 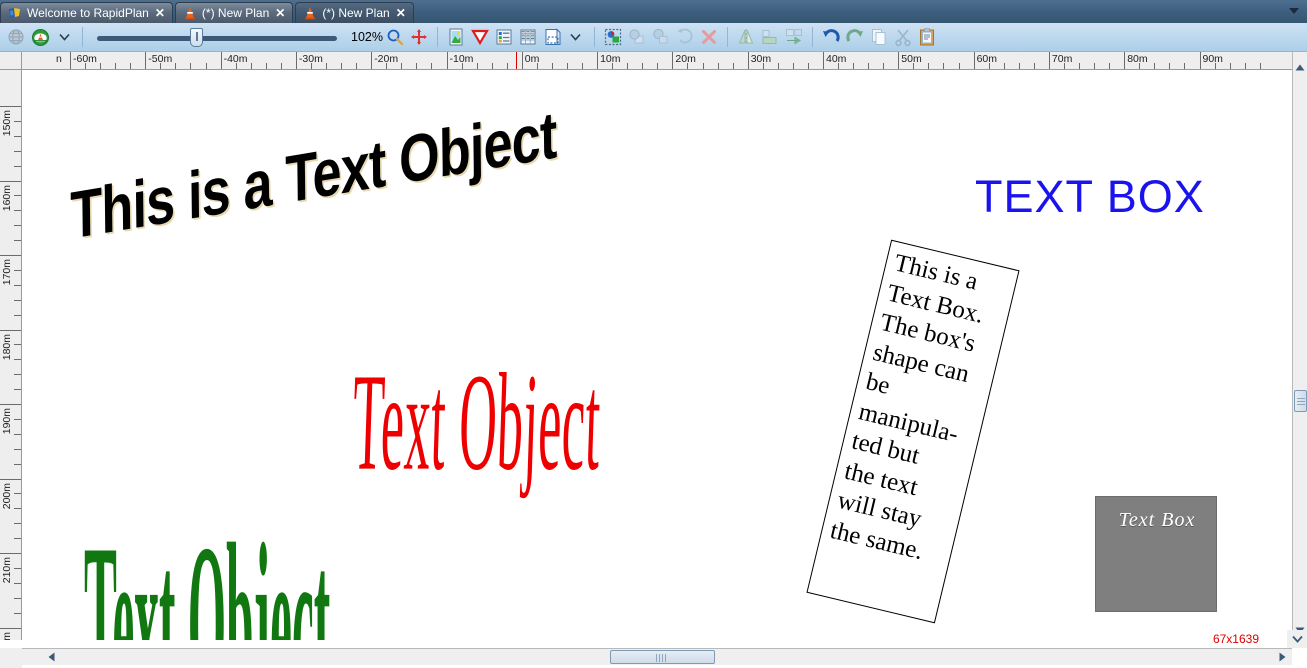 I want to click on cut-button, so click(x=903, y=37).